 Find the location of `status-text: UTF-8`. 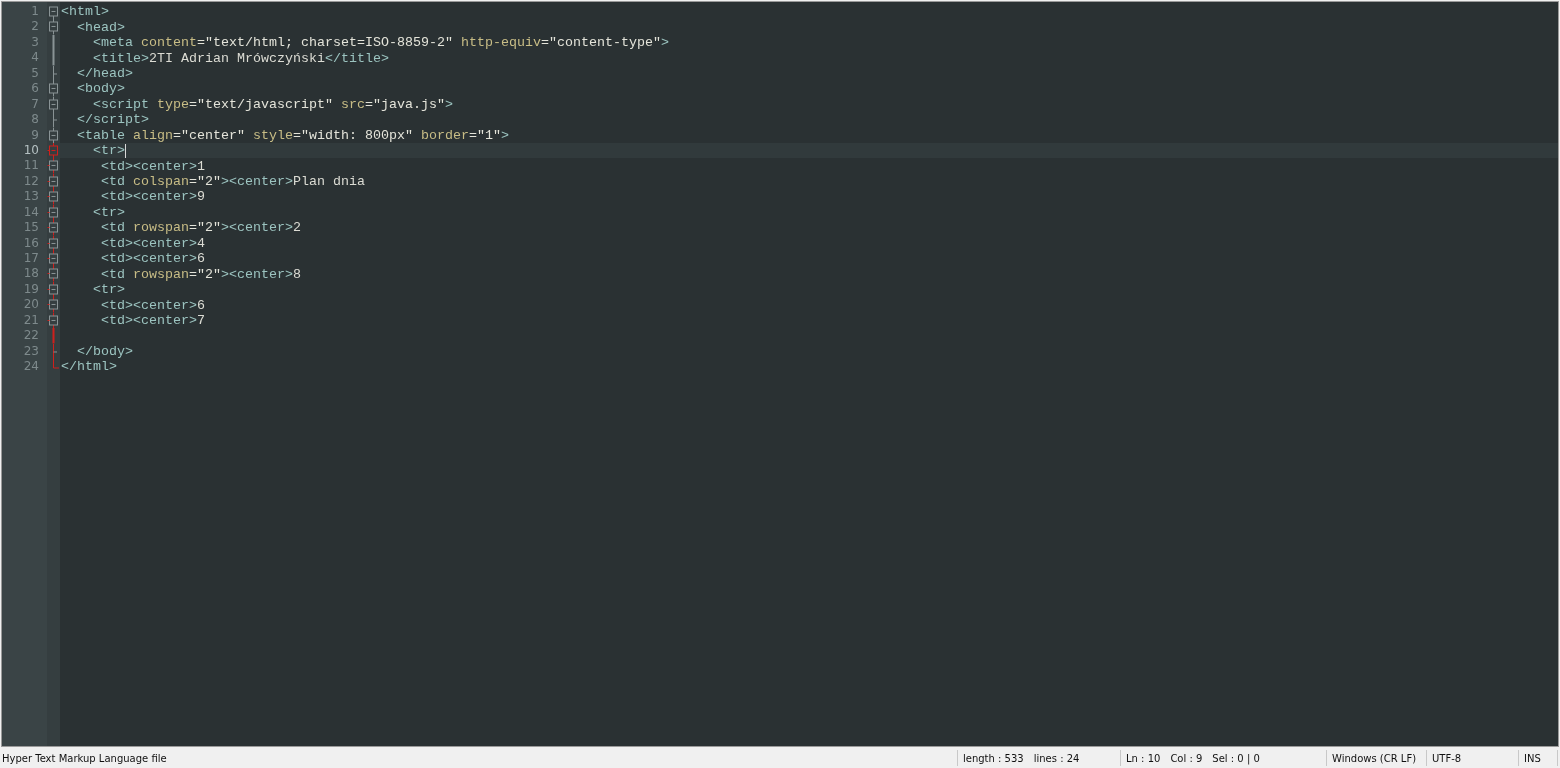

status-text: UTF-8 is located at coordinates (1447, 758).